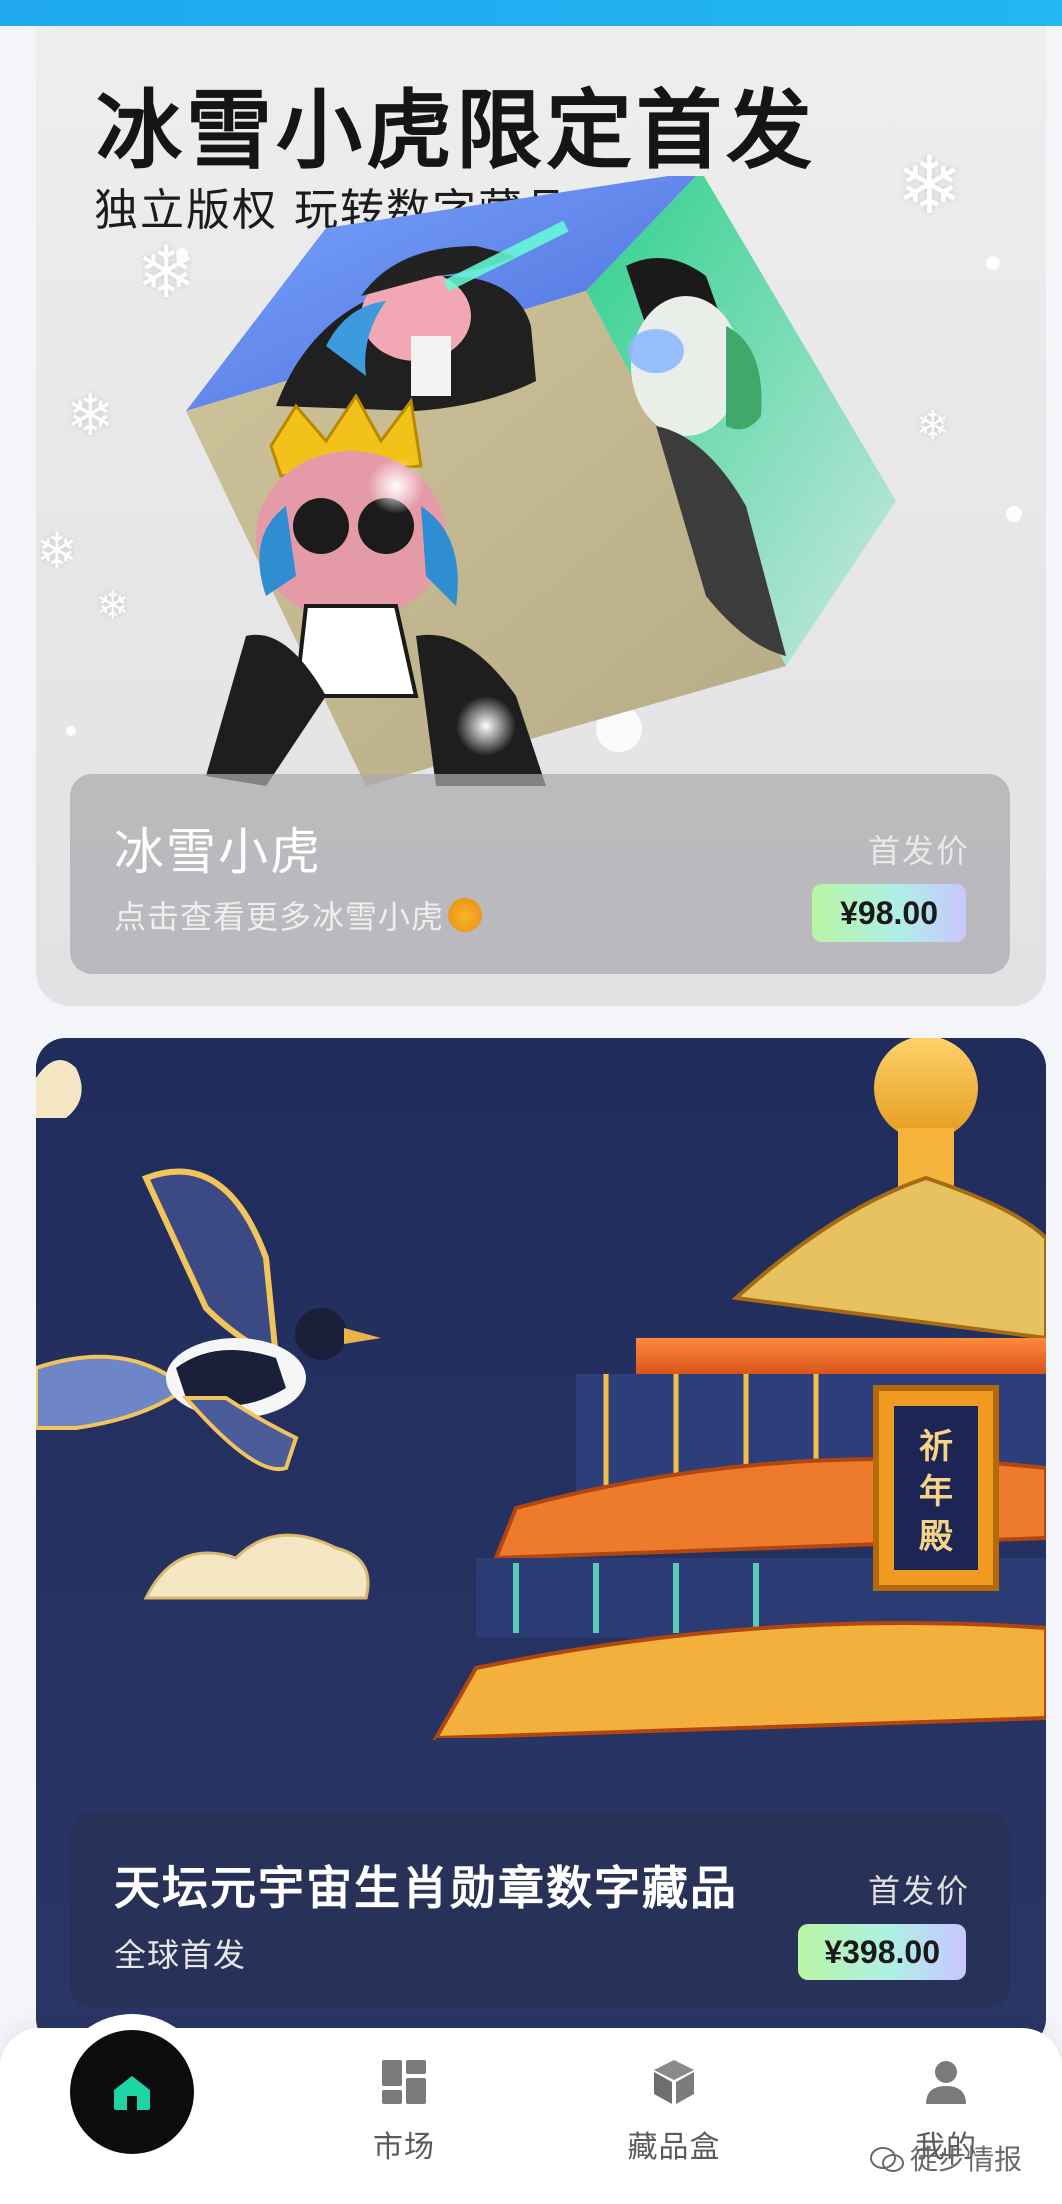 This screenshot has width=1062, height=2204. What do you see at coordinates (887, 2159) in the screenshot?
I see `wechat-icon` at bounding box center [887, 2159].